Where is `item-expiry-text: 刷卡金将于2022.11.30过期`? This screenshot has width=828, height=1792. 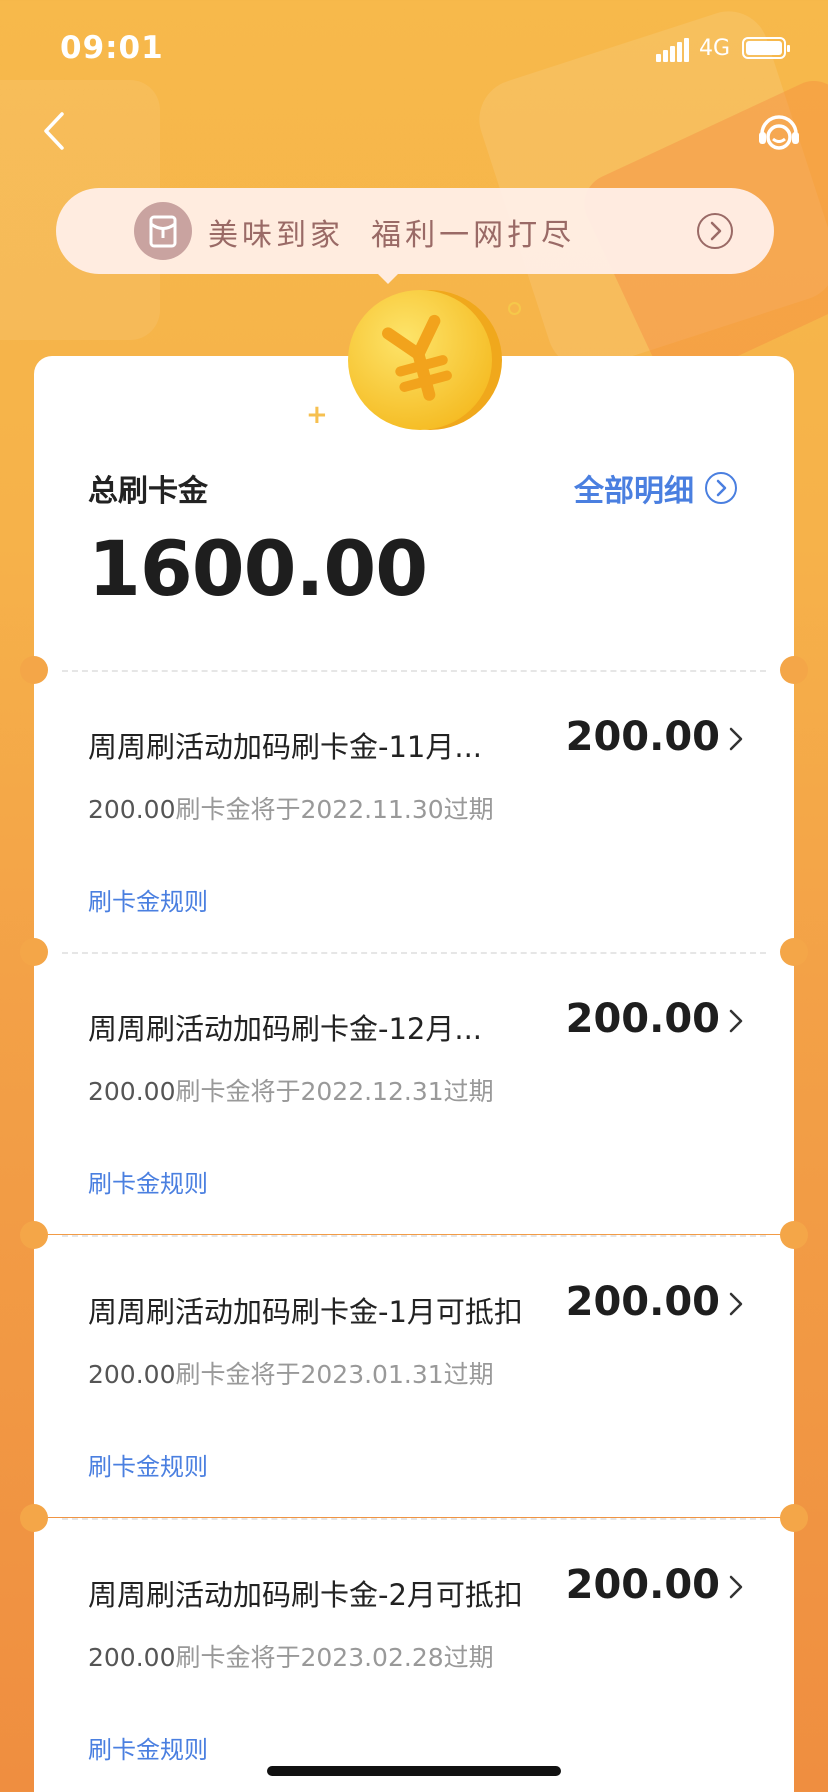 item-expiry-text: 刷卡金将于2022.11.30过期 is located at coordinates (334, 809).